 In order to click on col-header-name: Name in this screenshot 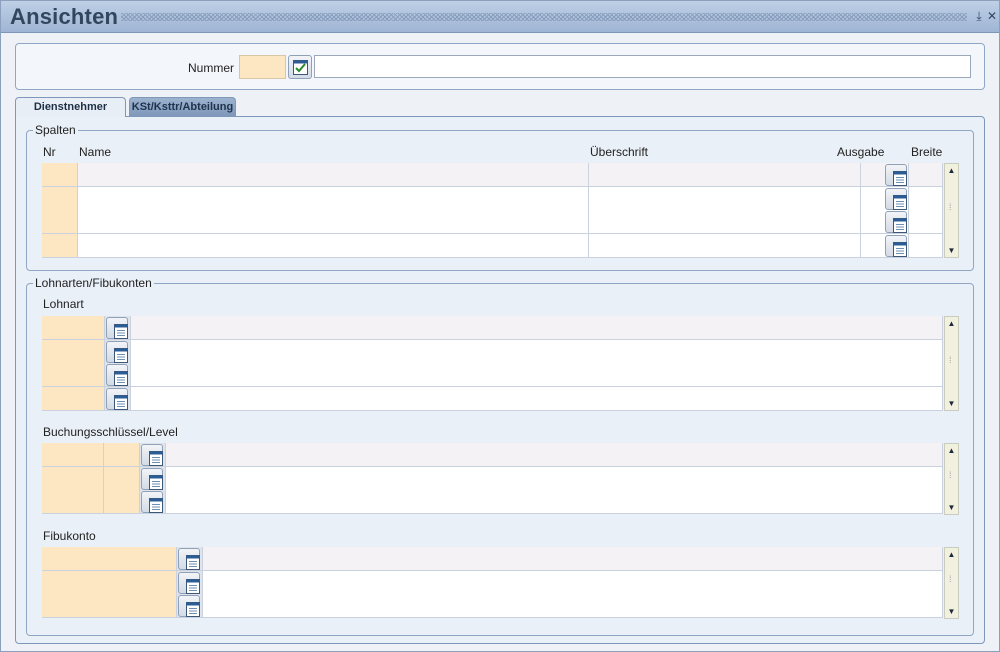, I will do `click(95, 152)`.